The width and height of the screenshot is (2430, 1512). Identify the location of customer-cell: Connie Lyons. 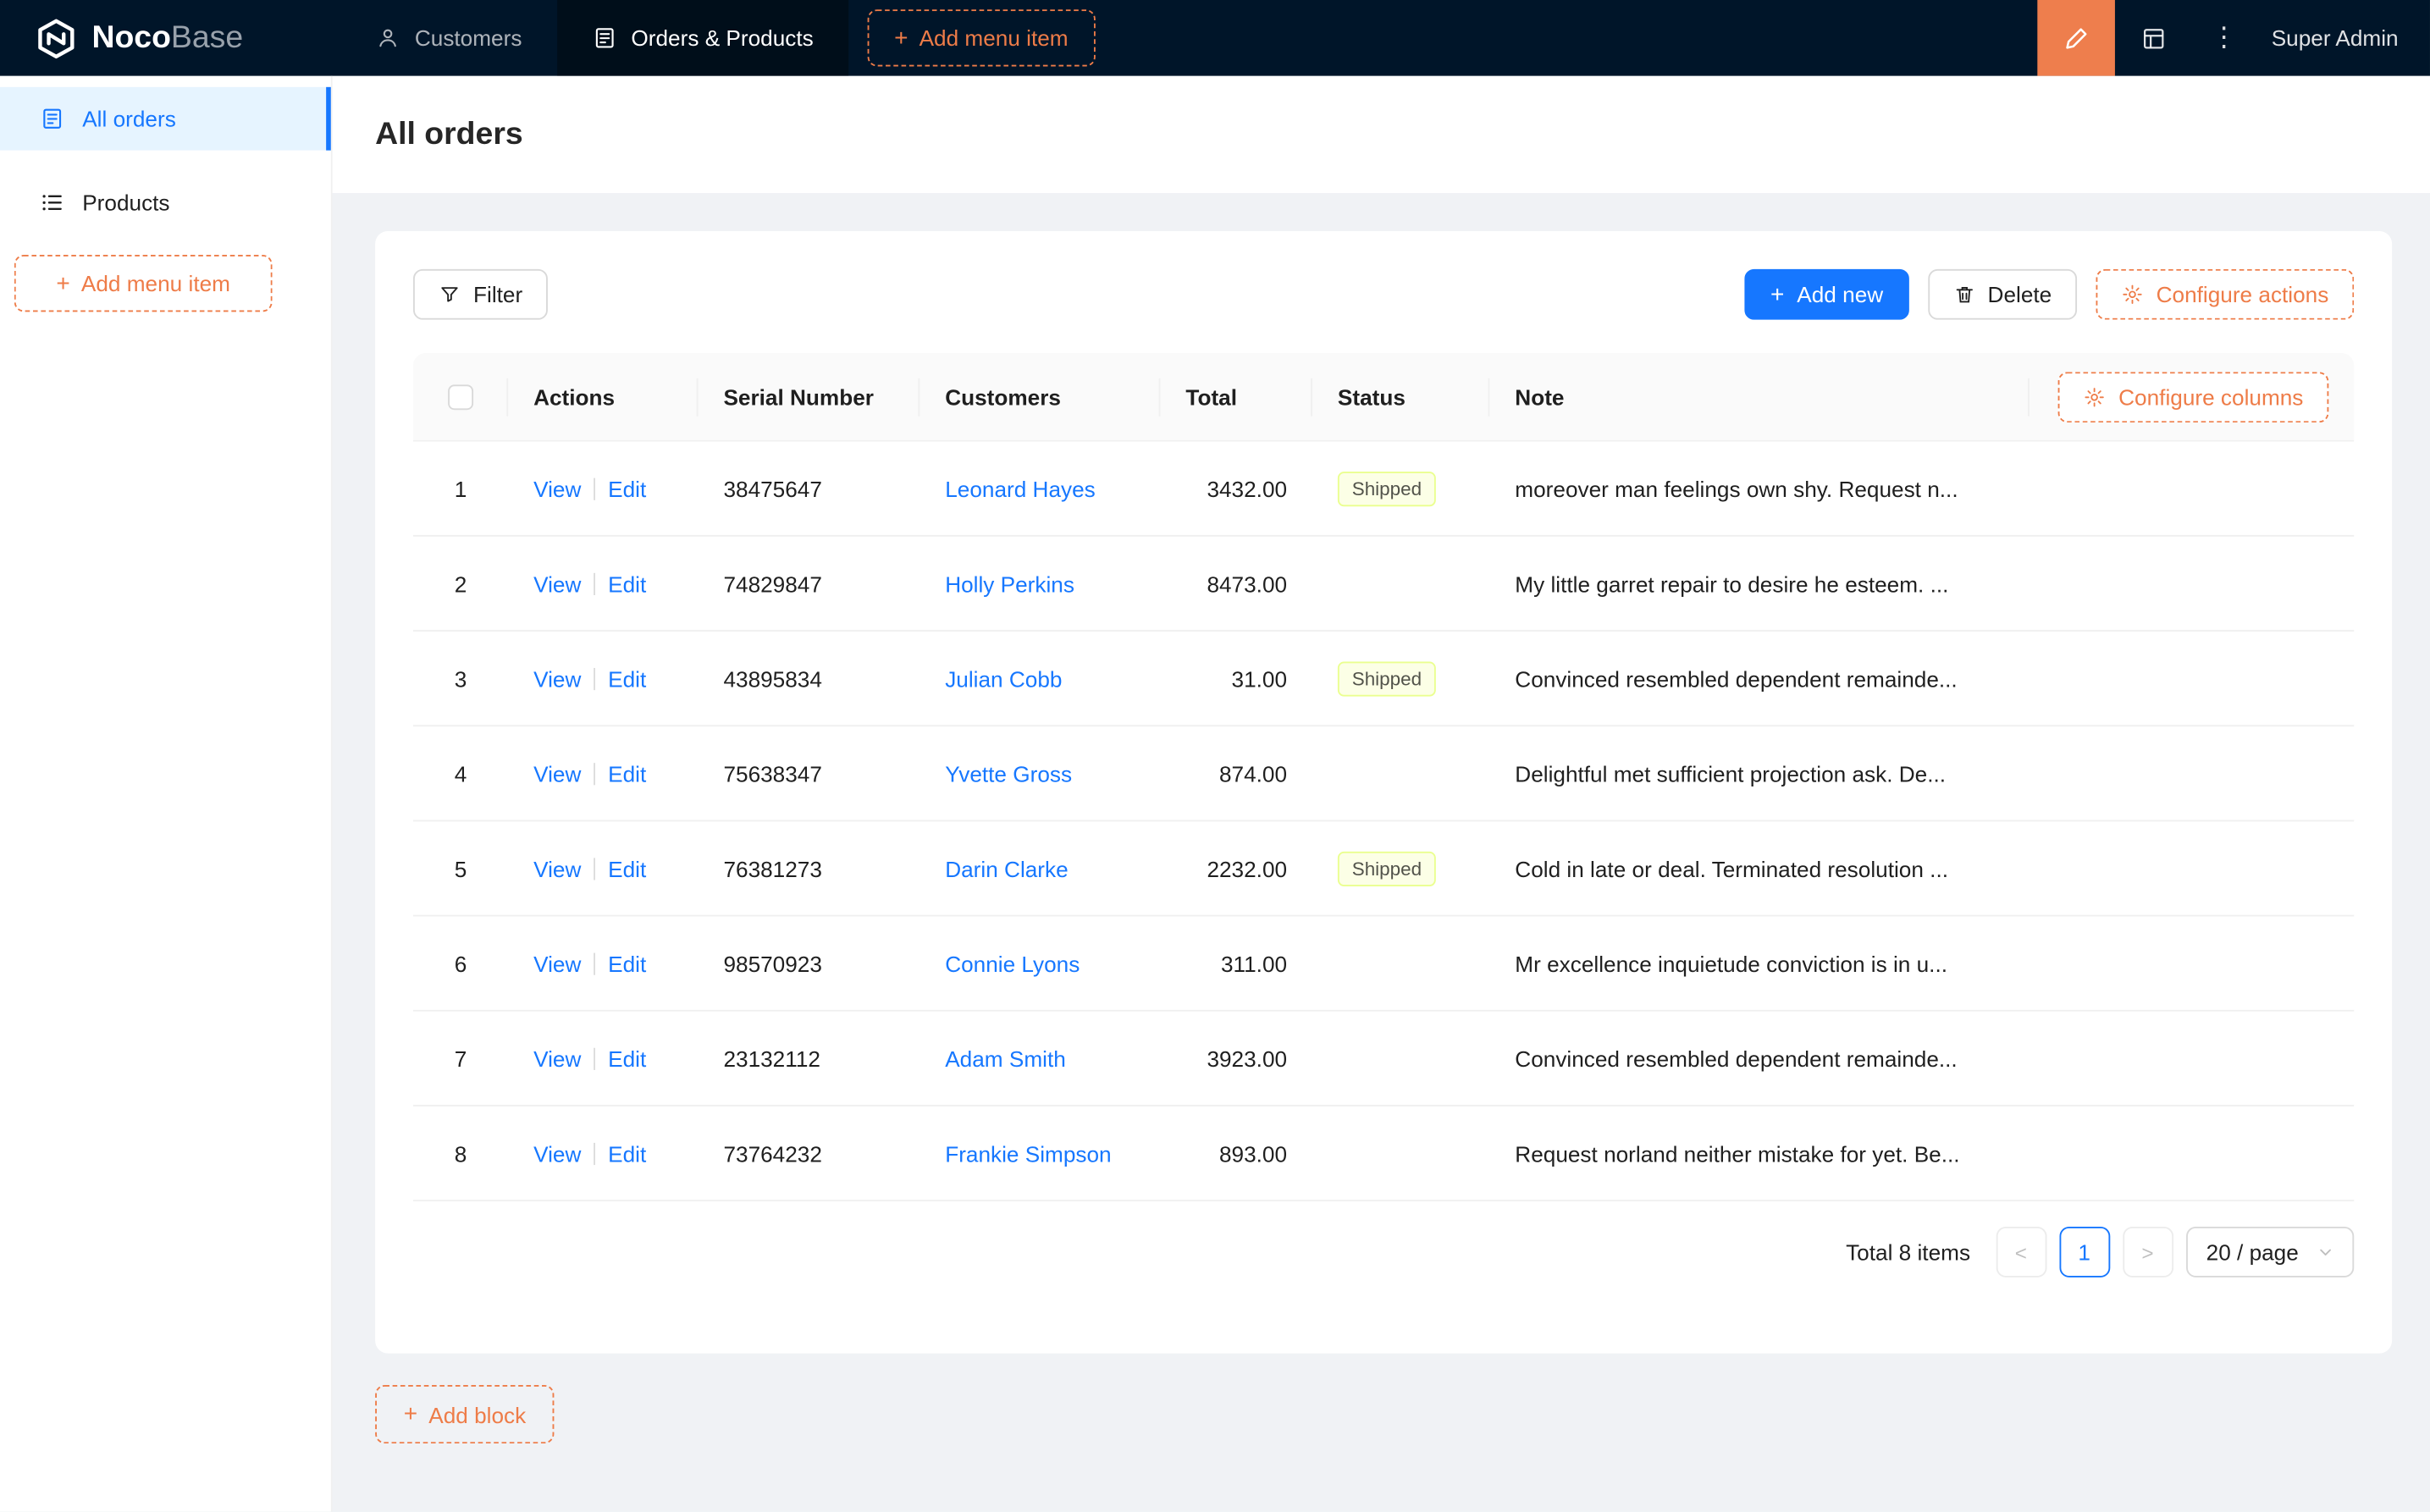
(1040, 963).